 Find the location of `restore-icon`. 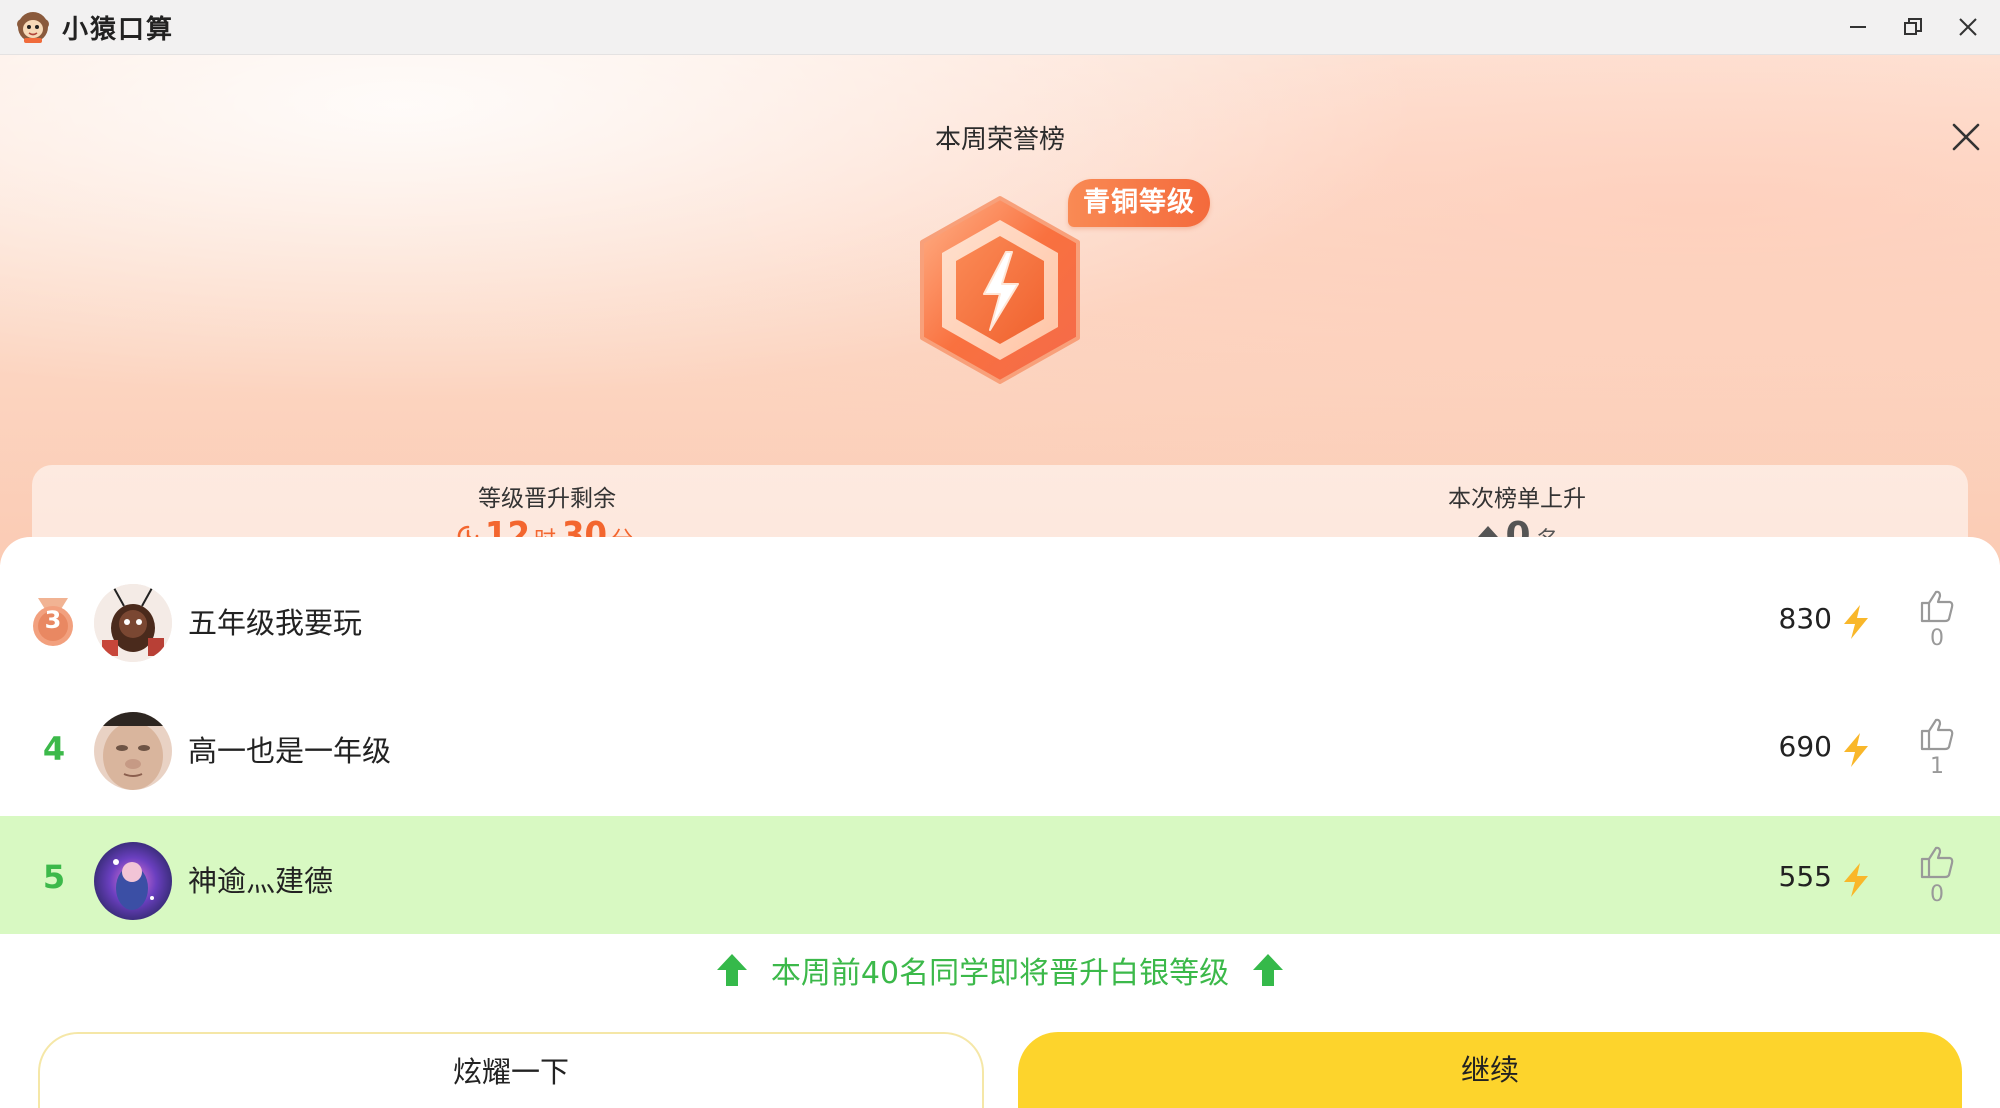

restore-icon is located at coordinates (1913, 26).